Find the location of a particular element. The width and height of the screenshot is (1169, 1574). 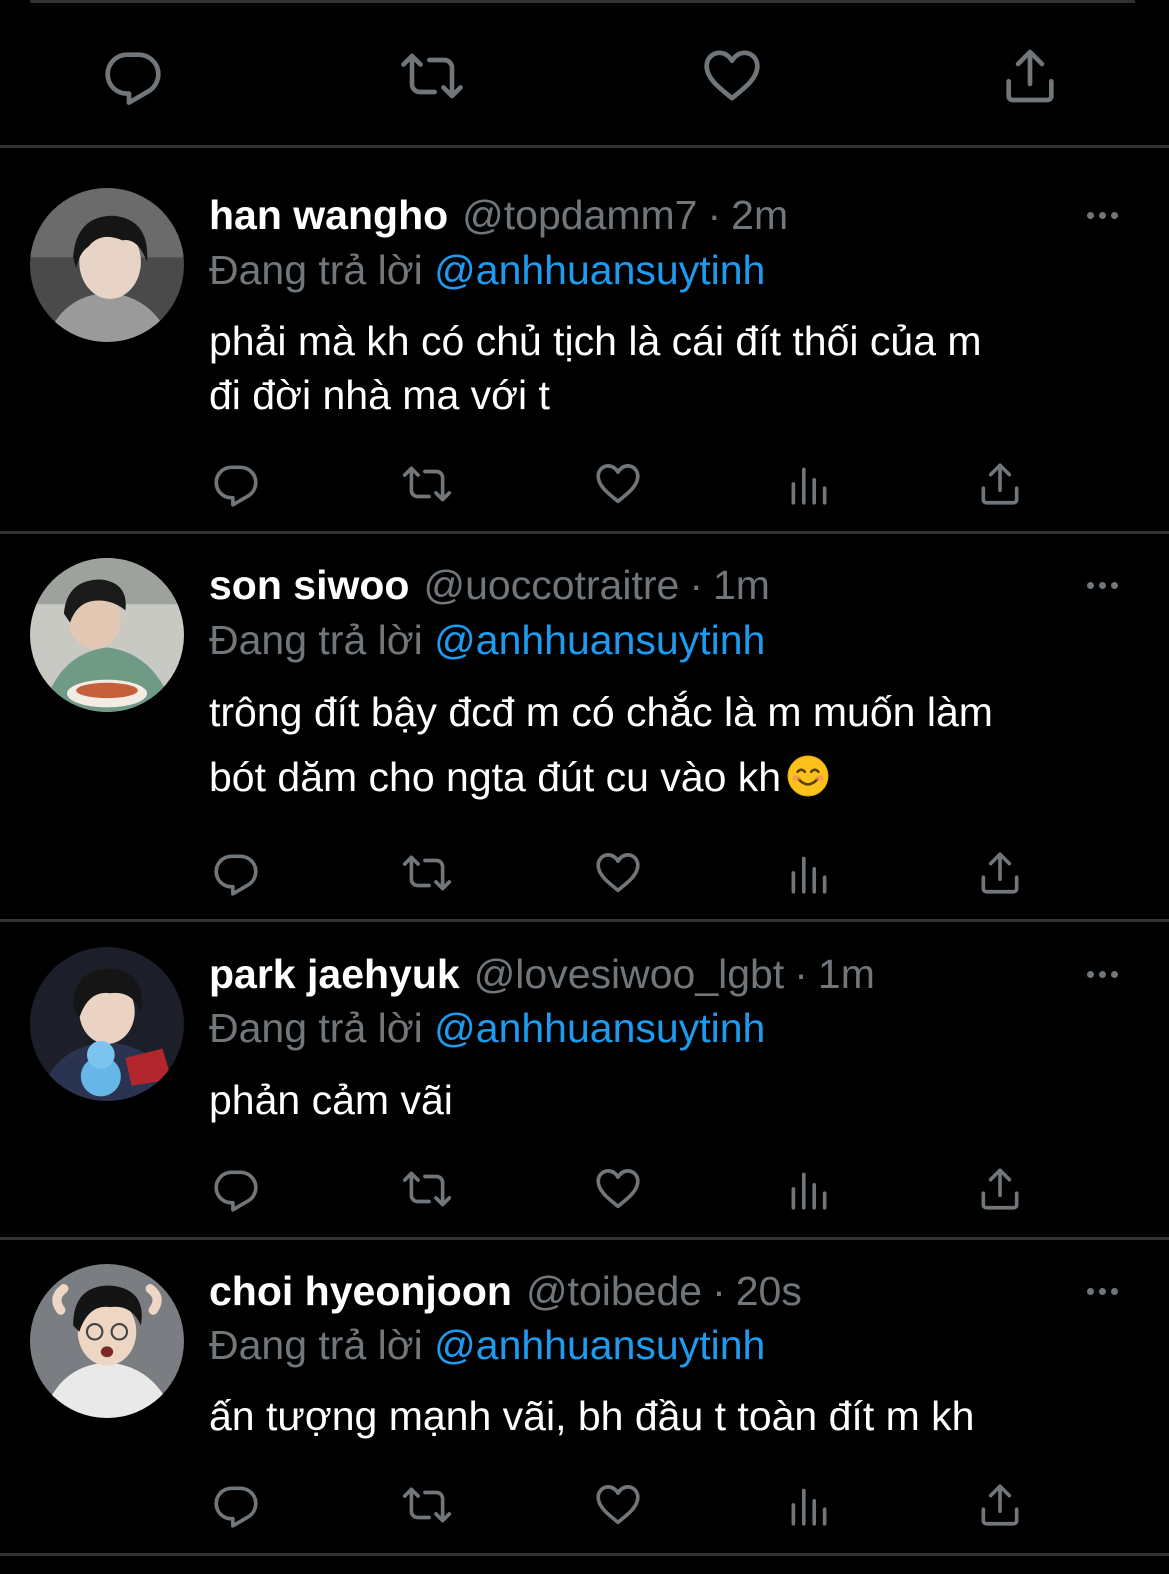

user-handle: @uoccotraitre is located at coordinates (551, 585).